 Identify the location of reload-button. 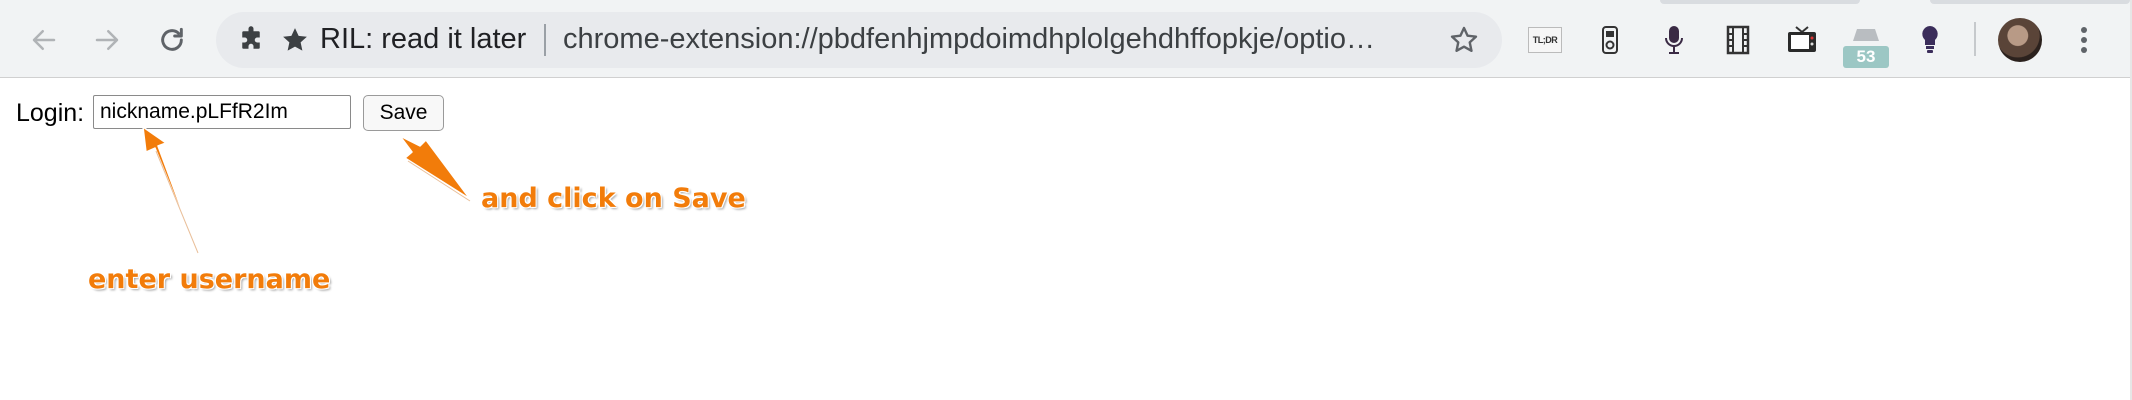
(172, 40).